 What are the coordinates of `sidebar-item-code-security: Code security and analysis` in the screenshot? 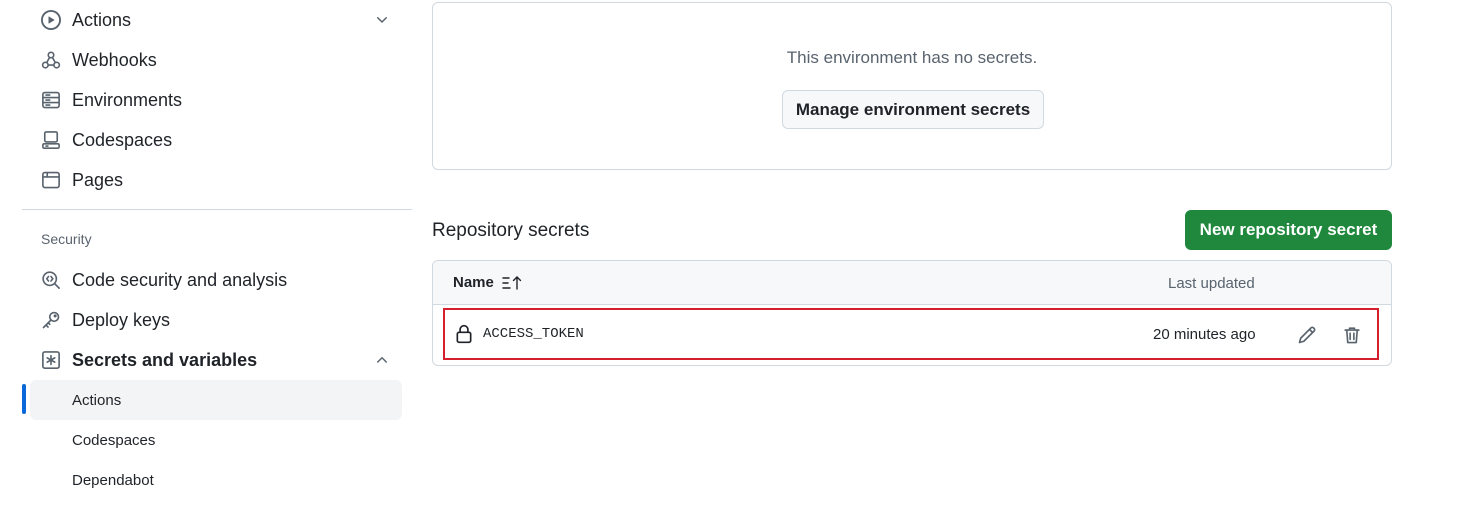 It's located at (216, 280).